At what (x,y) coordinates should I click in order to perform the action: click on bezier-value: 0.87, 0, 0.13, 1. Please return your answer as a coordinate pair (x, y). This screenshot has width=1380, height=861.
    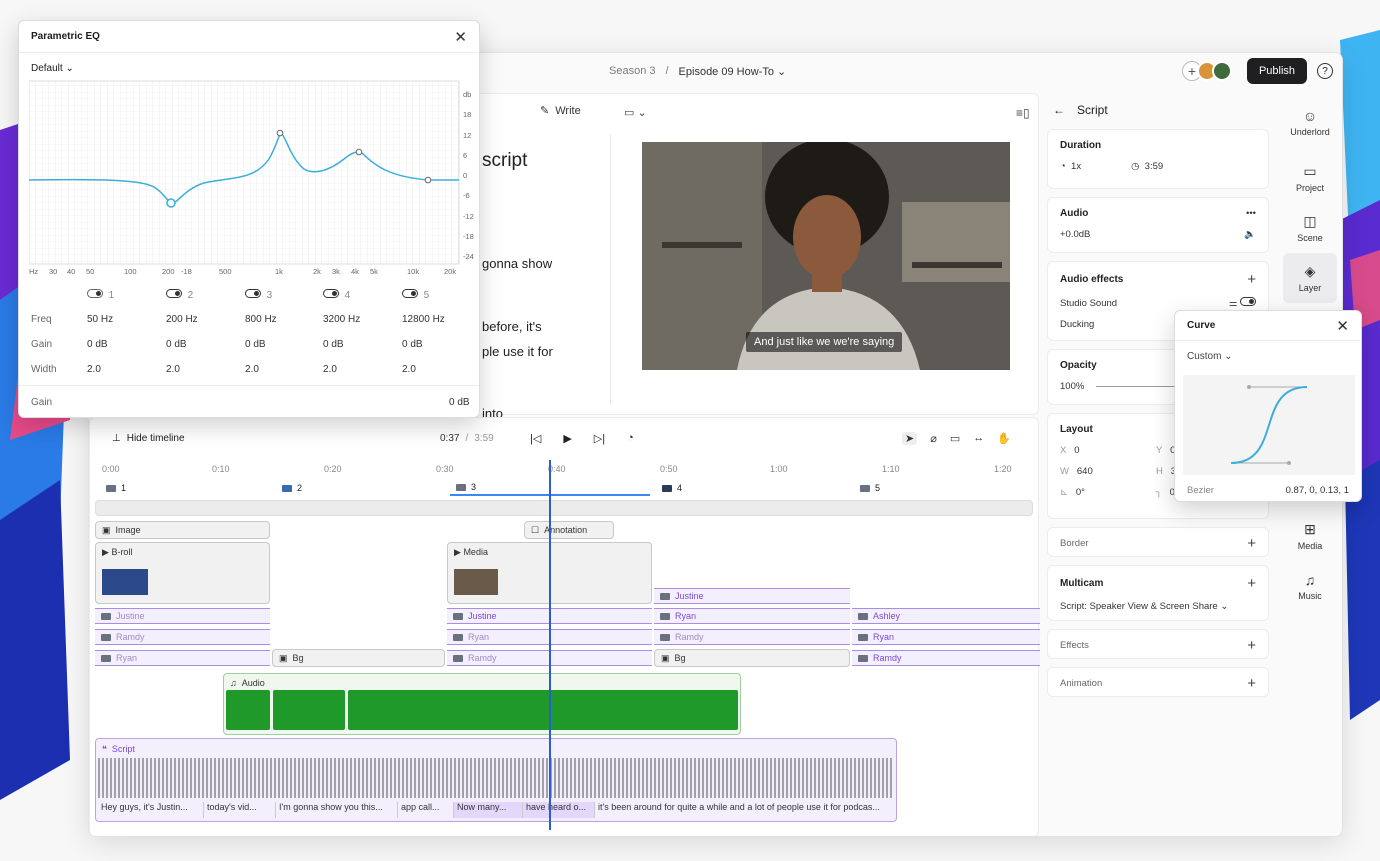
    Looking at the image, I should click on (1317, 490).